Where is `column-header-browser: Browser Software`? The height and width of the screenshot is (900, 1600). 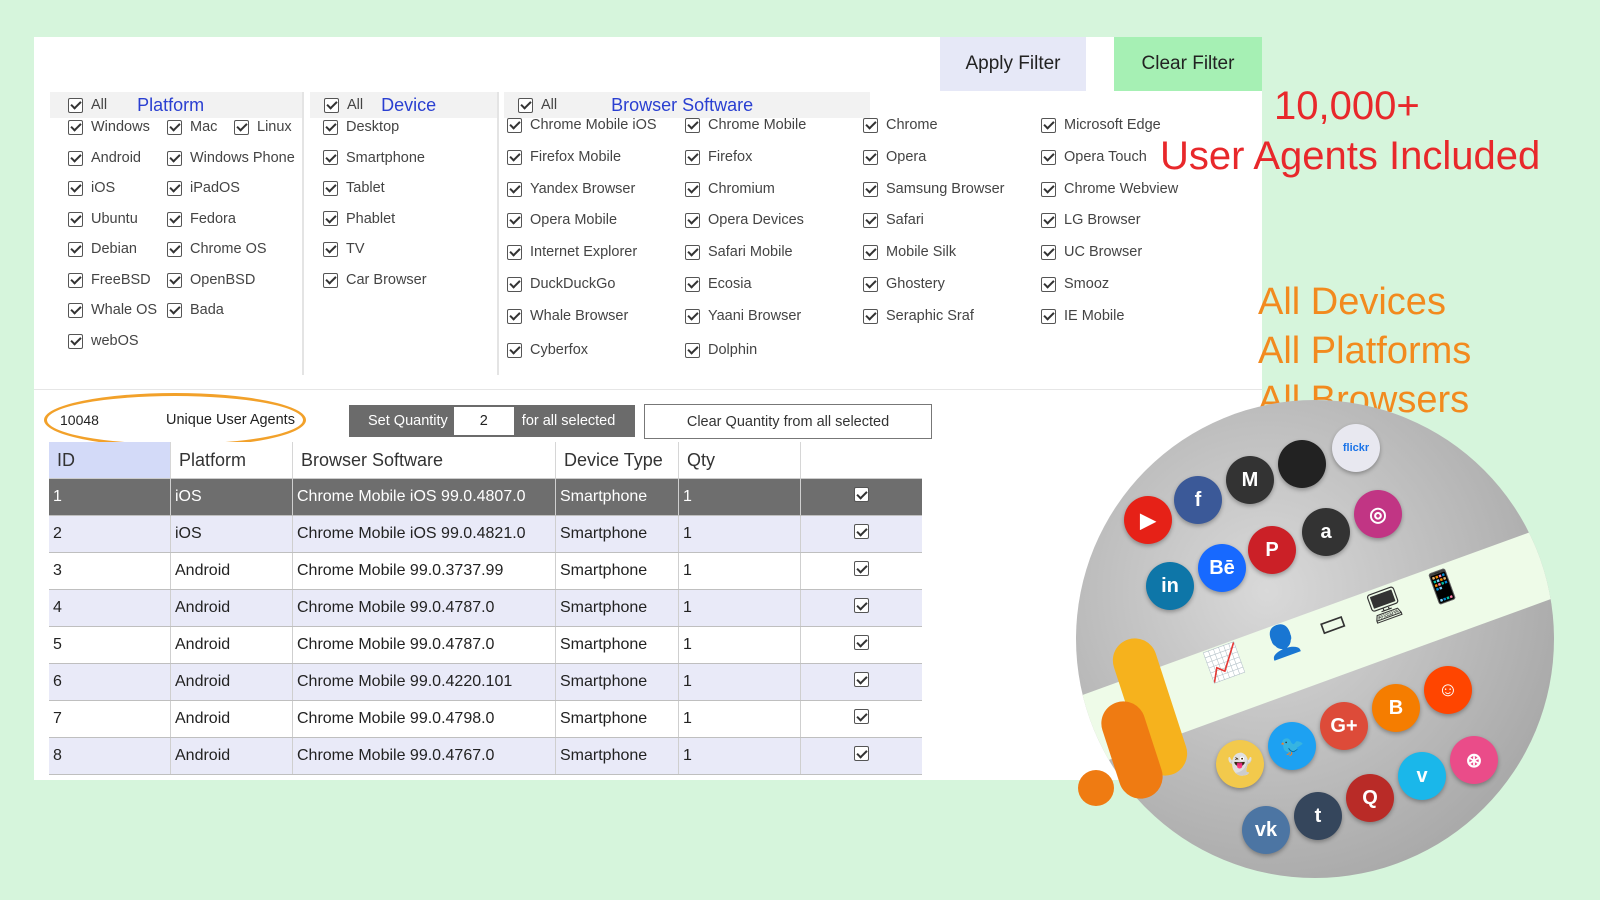 column-header-browser: Browser Software is located at coordinates (424, 460).